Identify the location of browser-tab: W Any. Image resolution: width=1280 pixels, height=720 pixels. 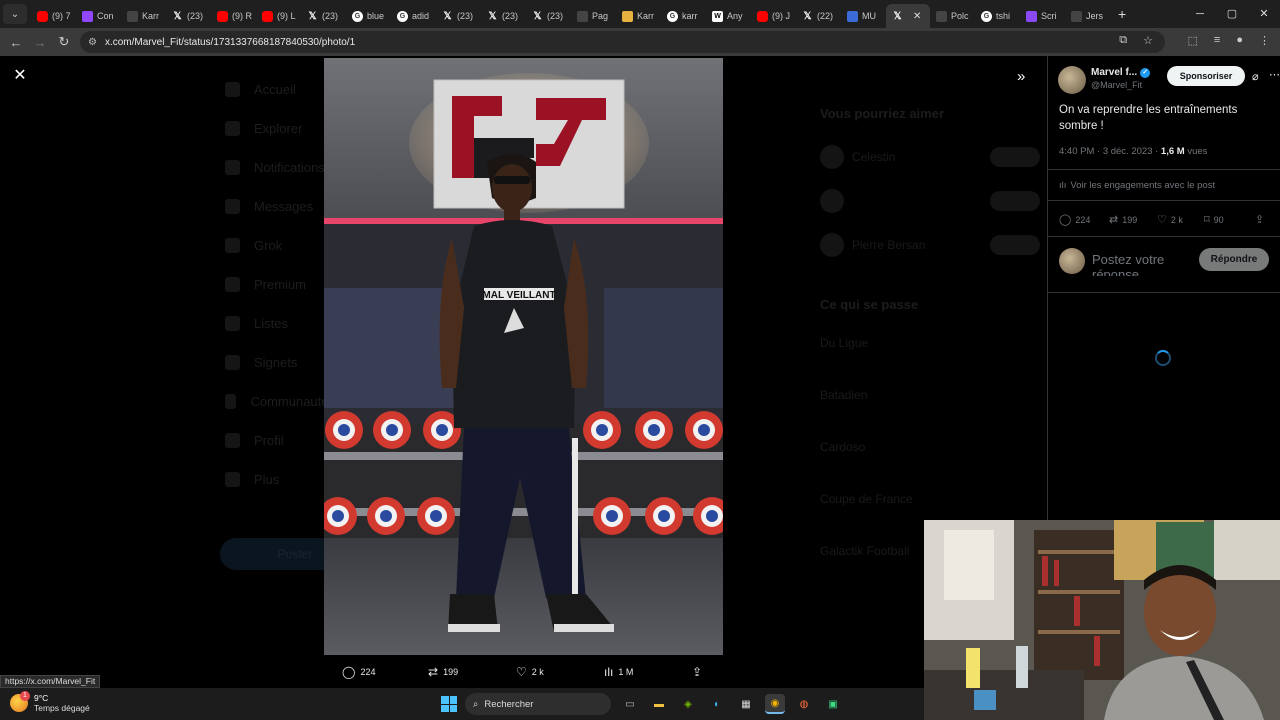
(728, 16).